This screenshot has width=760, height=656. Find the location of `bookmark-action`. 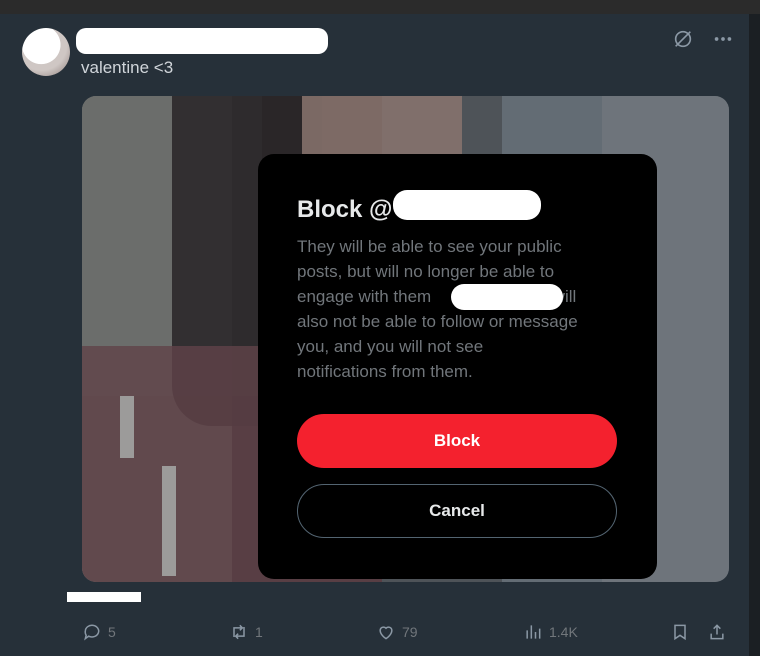

bookmark-action is located at coordinates (680, 632).